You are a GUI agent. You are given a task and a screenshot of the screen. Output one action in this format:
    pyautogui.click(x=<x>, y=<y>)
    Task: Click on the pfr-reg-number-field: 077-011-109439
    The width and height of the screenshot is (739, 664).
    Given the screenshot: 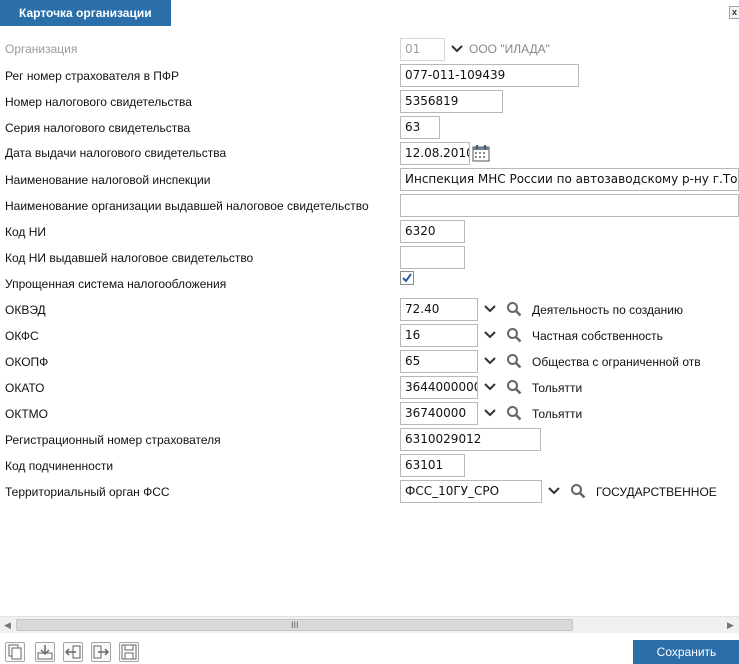 What is the action you would take?
    pyautogui.click(x=489, y=75)
    